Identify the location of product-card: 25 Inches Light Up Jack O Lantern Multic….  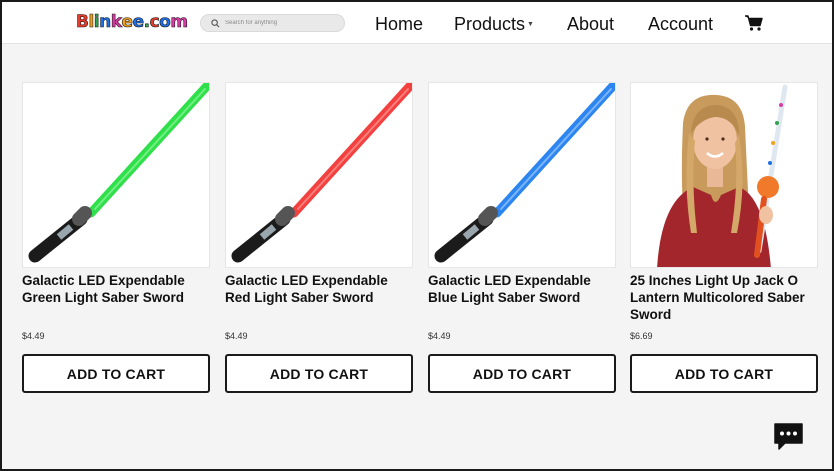
(724, 237).